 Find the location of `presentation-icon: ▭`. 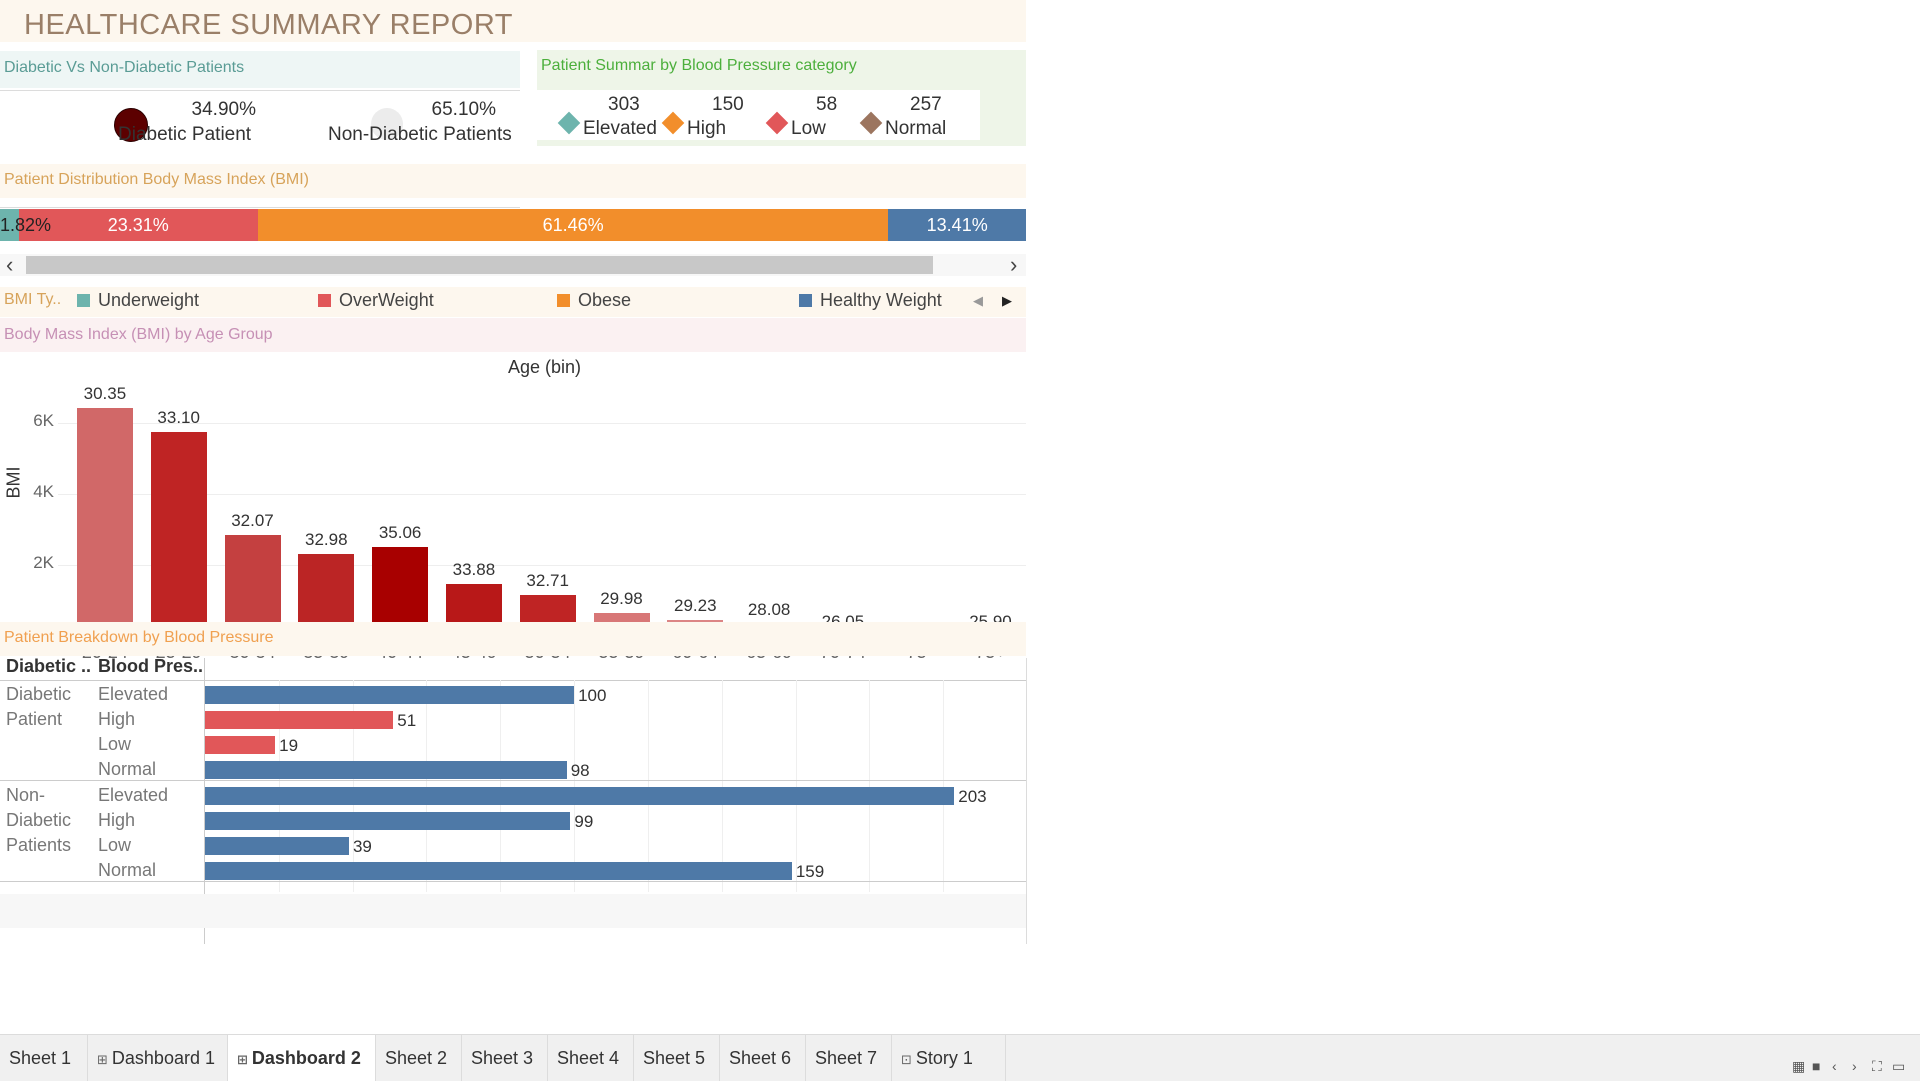

presentation-icon: ▭ is located at coordinates (1898, 1066).